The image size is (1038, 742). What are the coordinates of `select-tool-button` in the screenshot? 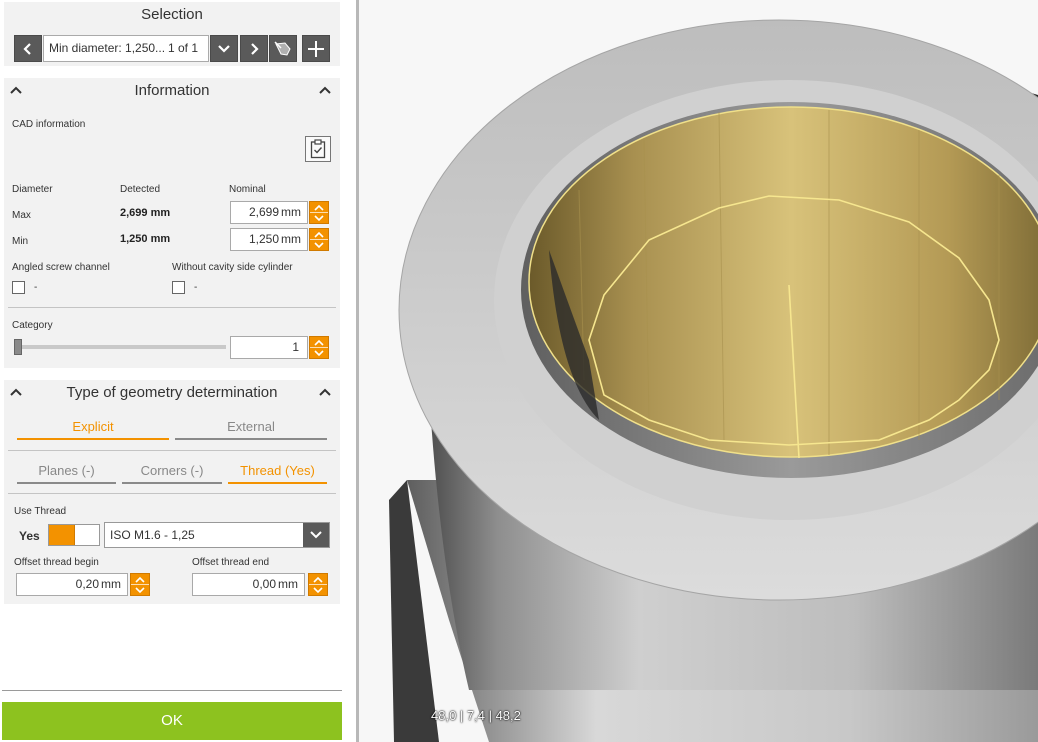 It's located at (283, 48).